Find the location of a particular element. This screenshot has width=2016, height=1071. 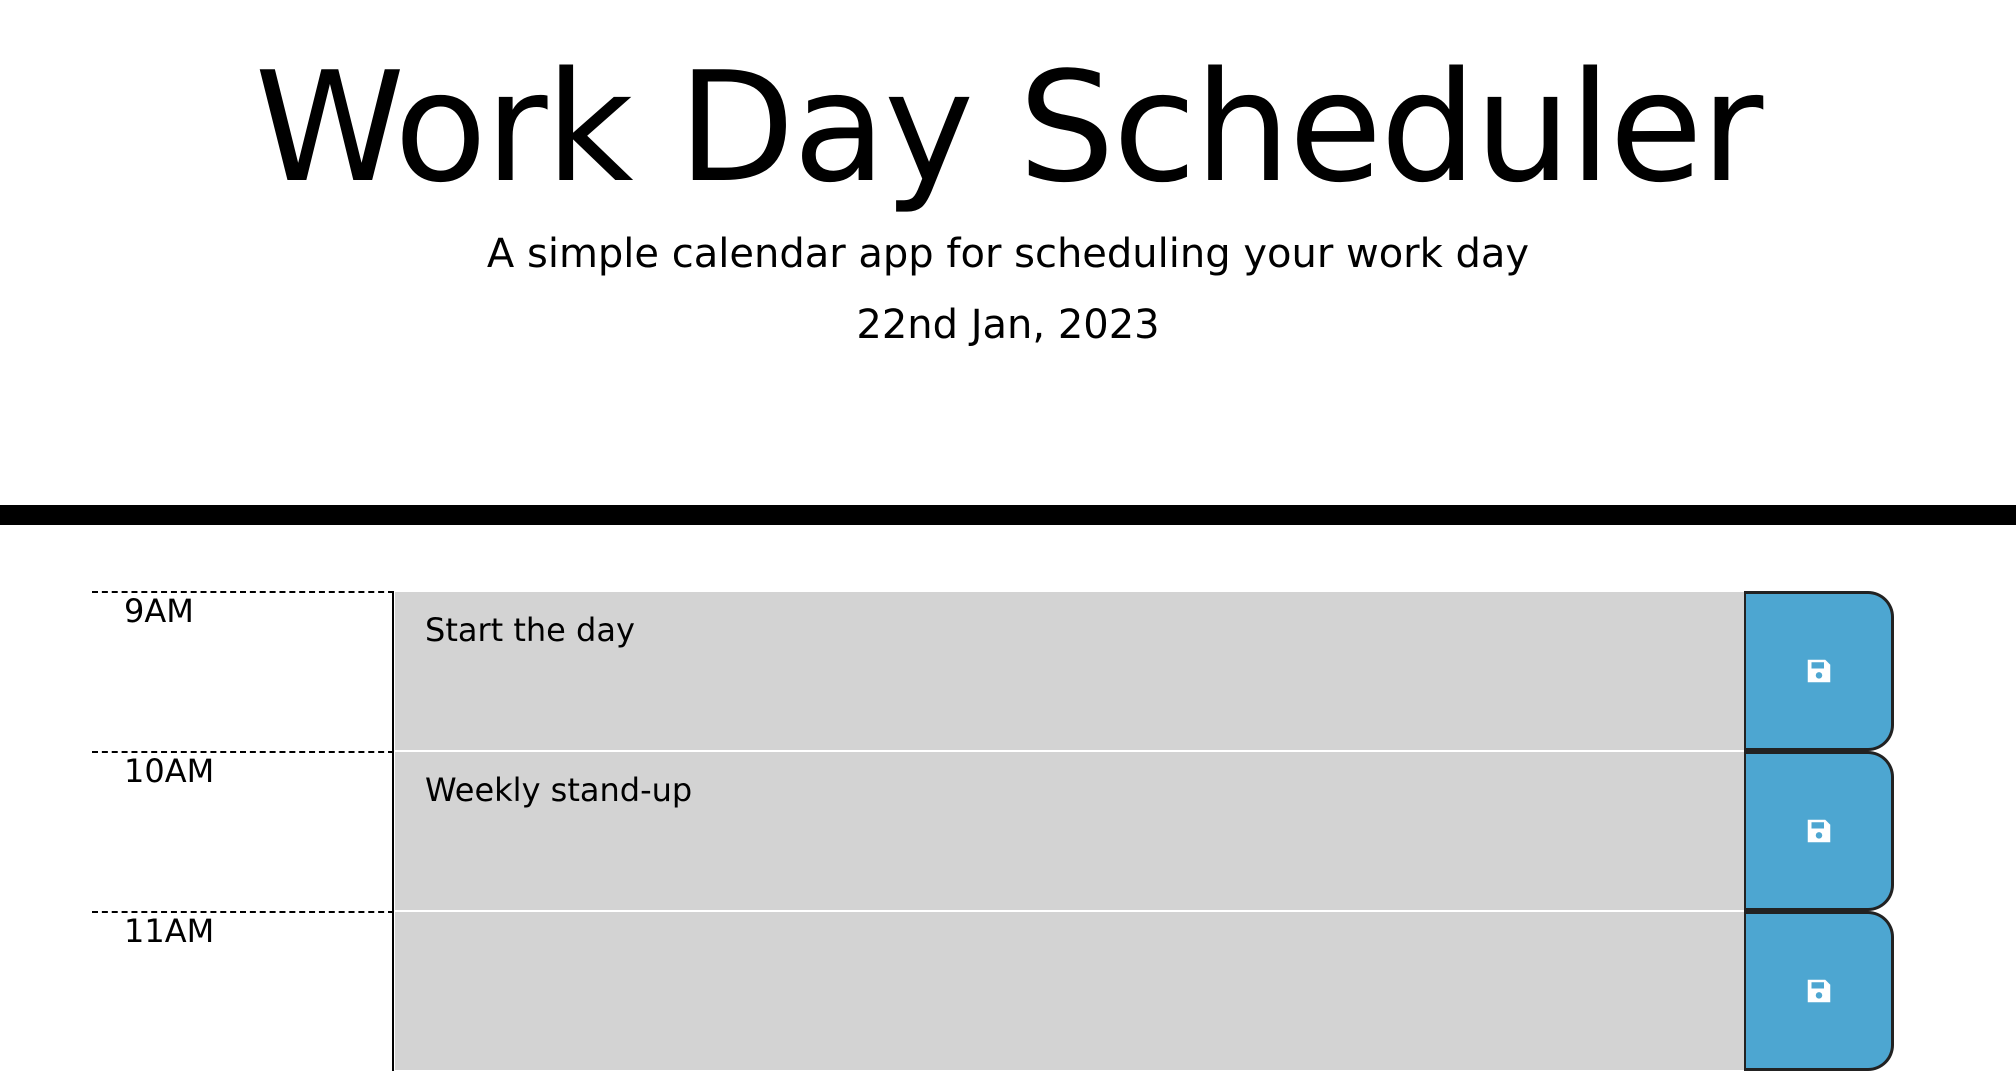

current-date: 22nd Jan, 2023 is located at coordinates (1008, 325).